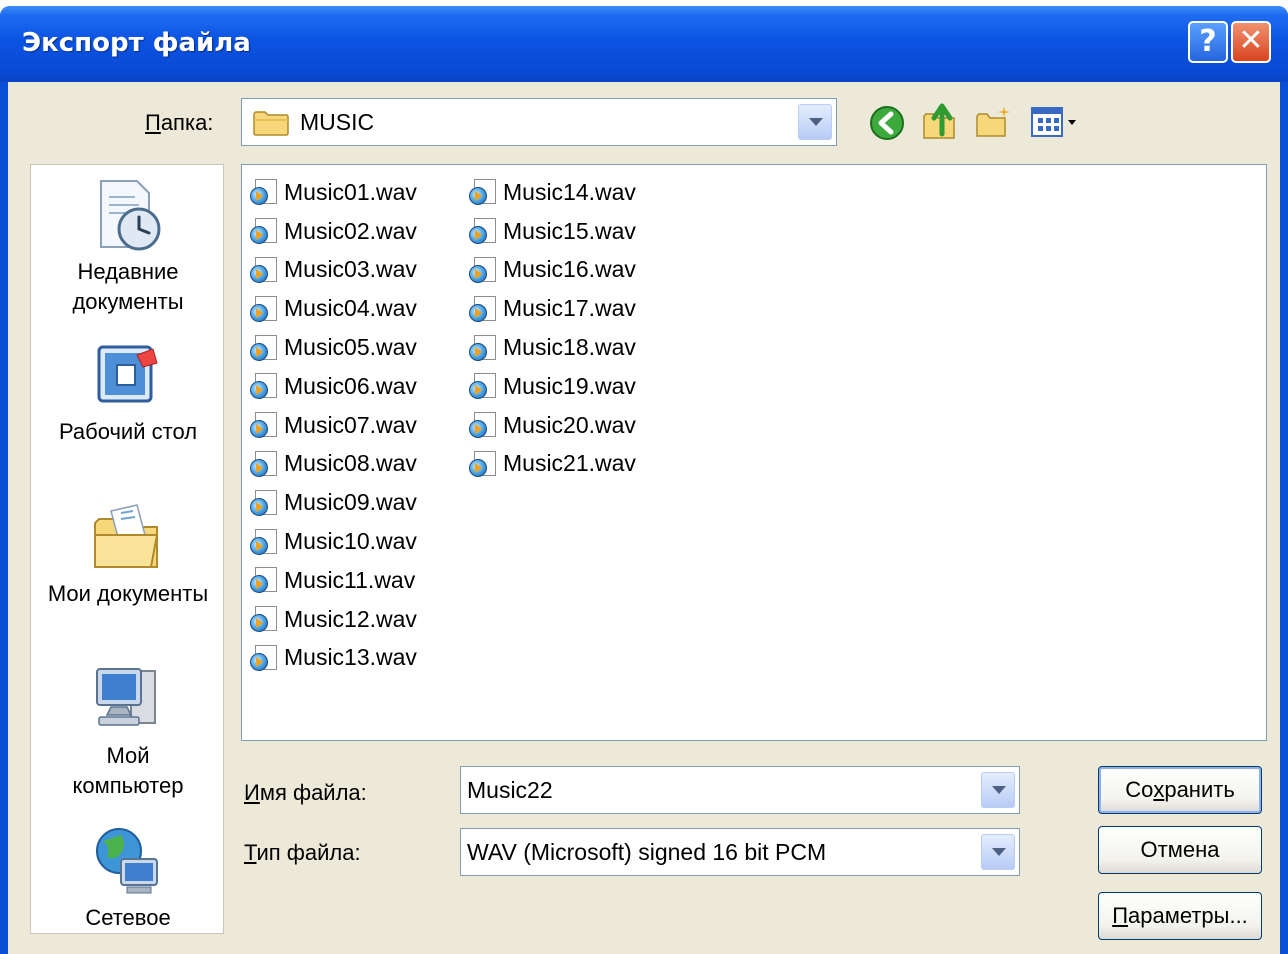 This screenshot has height=954, width=1288. What do you see at coordinates (350, 502) in the screenshot?
I see `file-name: Music09.wav` at bounding box center [350, 502].